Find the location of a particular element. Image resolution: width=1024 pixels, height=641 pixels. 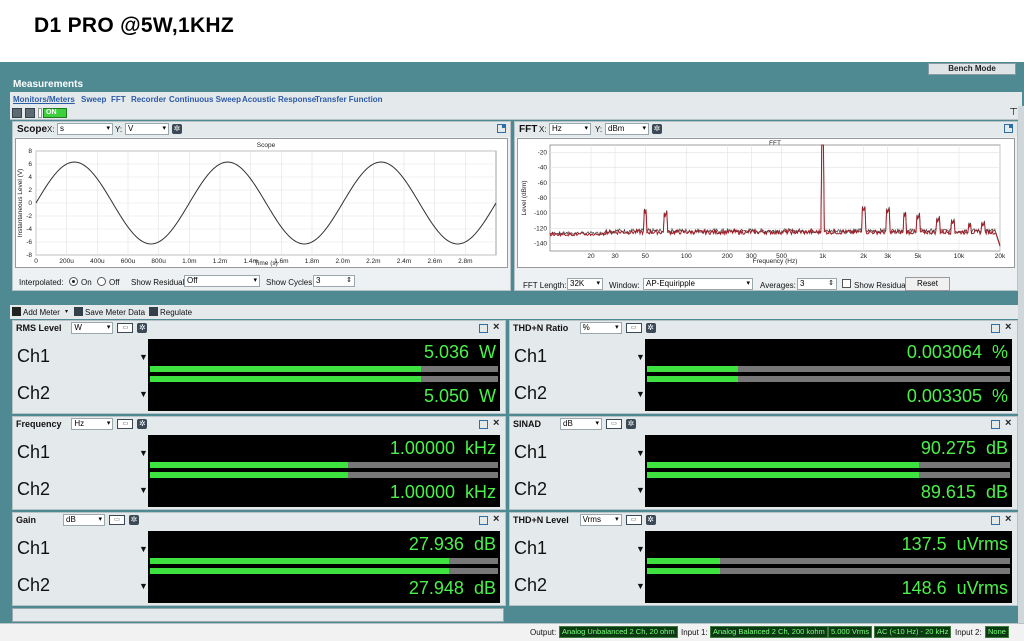

channel-1-label: Ch1 is located at coordinates (531, 356).